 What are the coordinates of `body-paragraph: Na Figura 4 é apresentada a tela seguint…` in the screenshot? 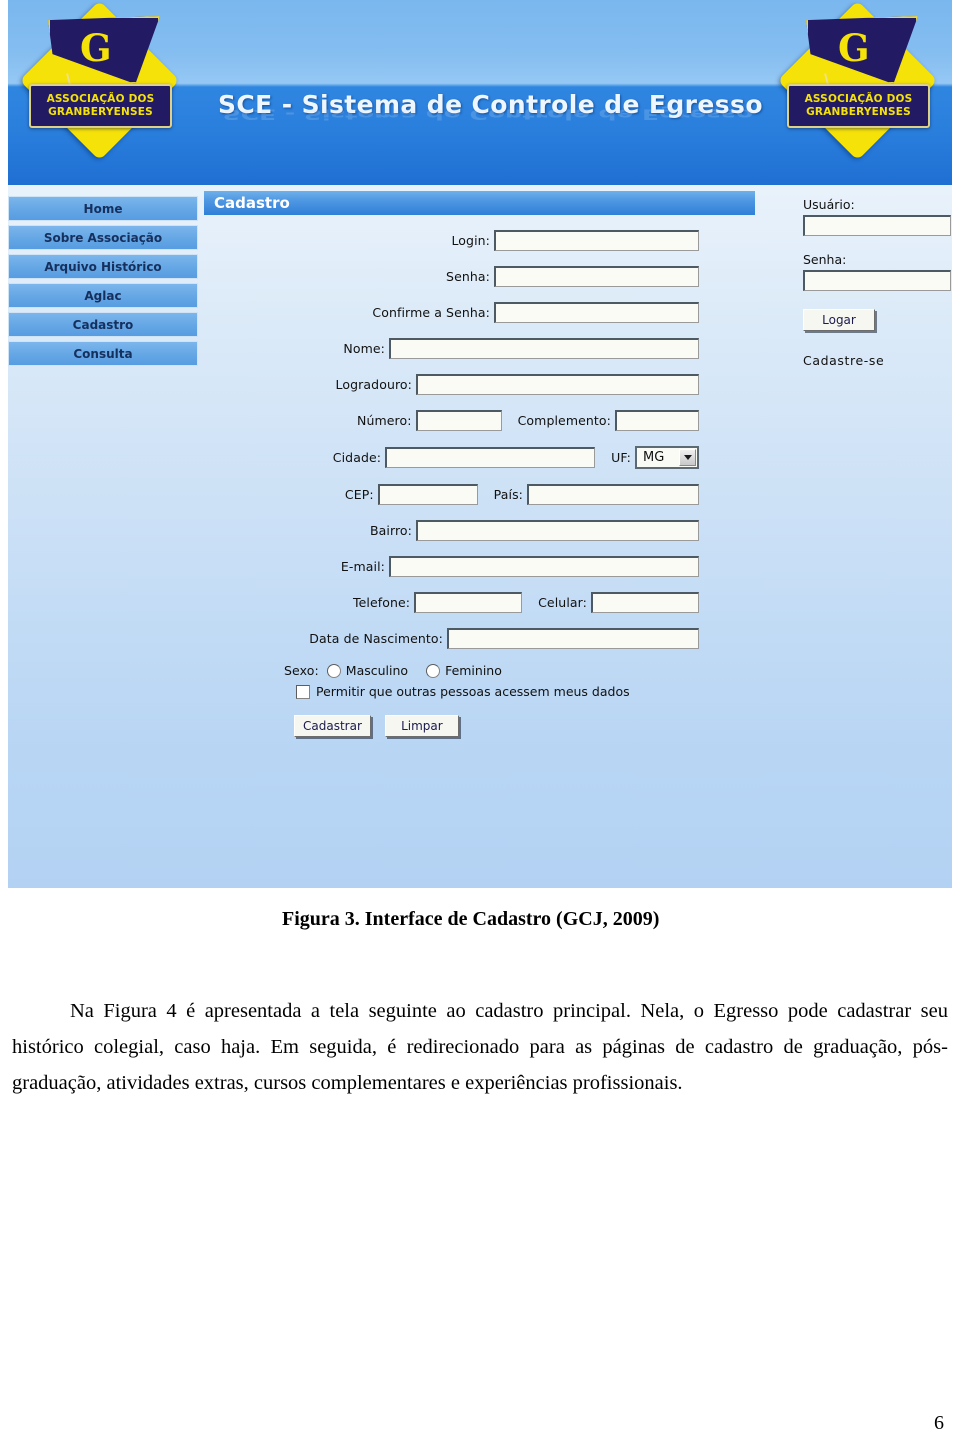 It's located at (480, 1047).